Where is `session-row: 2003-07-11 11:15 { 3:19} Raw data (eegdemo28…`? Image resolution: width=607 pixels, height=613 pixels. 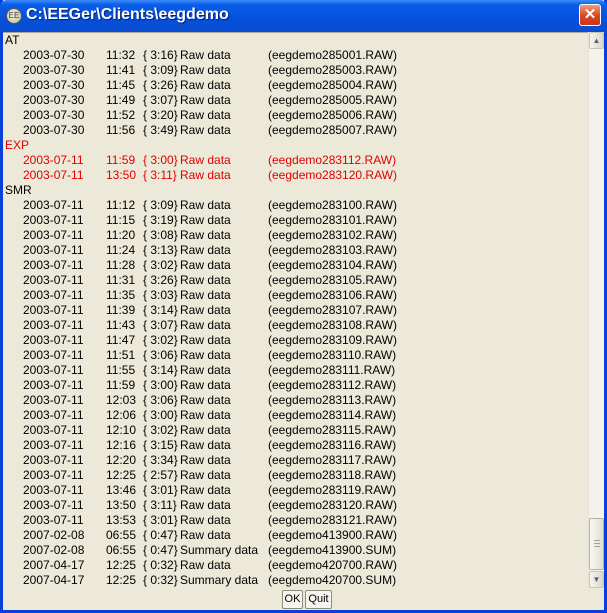 session-row: 2003-07-11 11:15 { 3:19} Raw data (eegdemo28… is located at coordinates (295, 220).